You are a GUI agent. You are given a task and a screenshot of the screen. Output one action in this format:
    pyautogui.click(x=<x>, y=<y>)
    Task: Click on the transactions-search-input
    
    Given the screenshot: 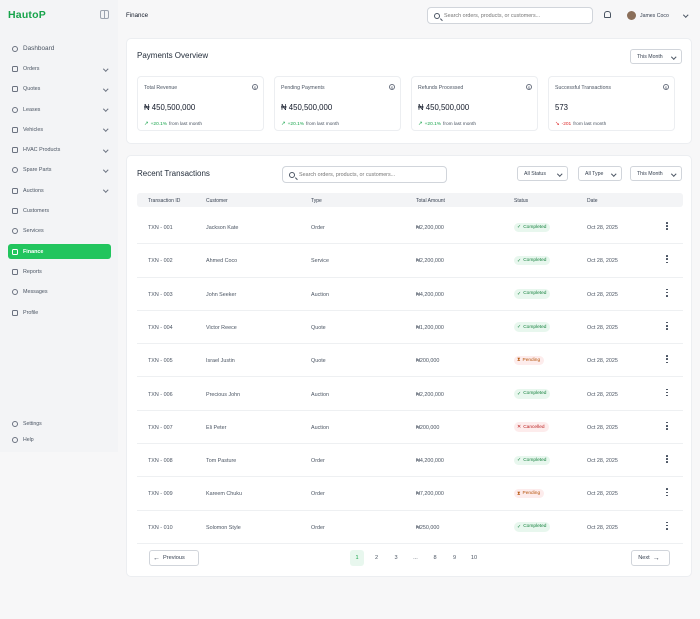 What is the action you would take?
    pyautogui.click(x=369, y=175)
    